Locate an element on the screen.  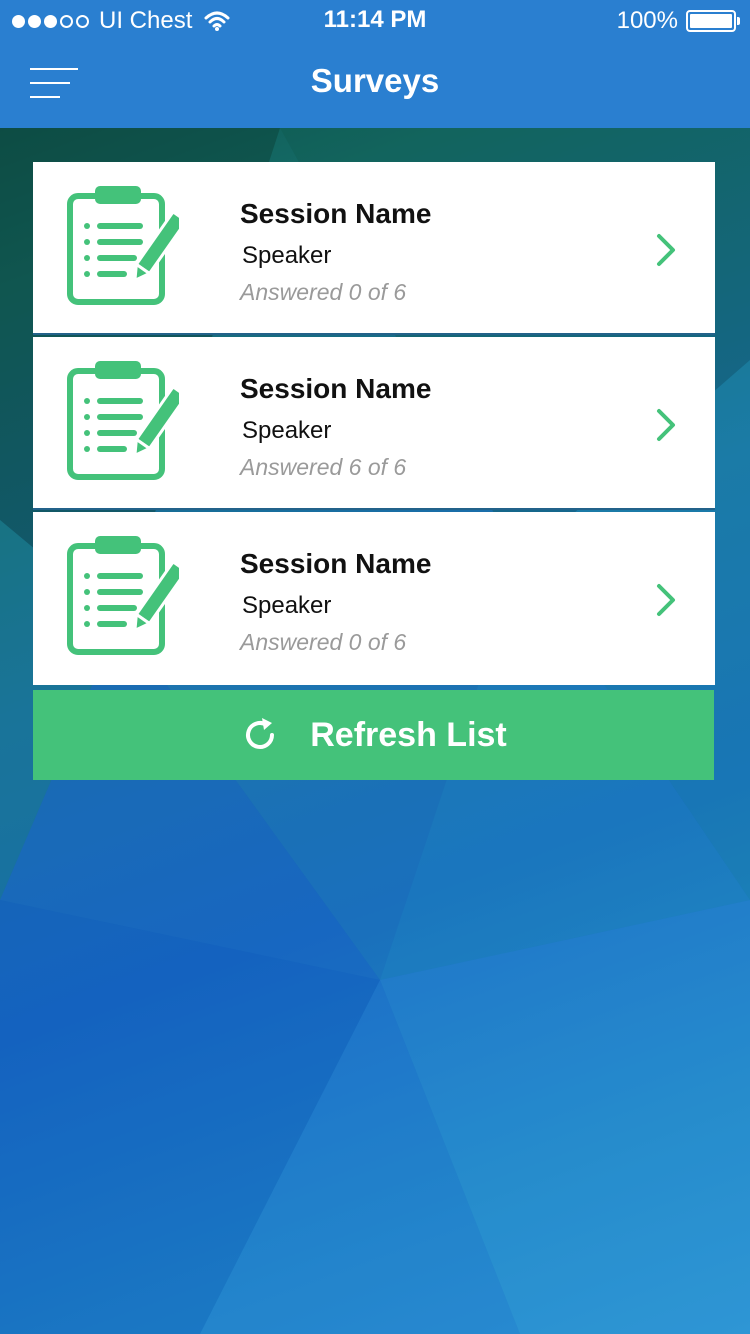
refresh-icon is located at coordinates (260, 733).